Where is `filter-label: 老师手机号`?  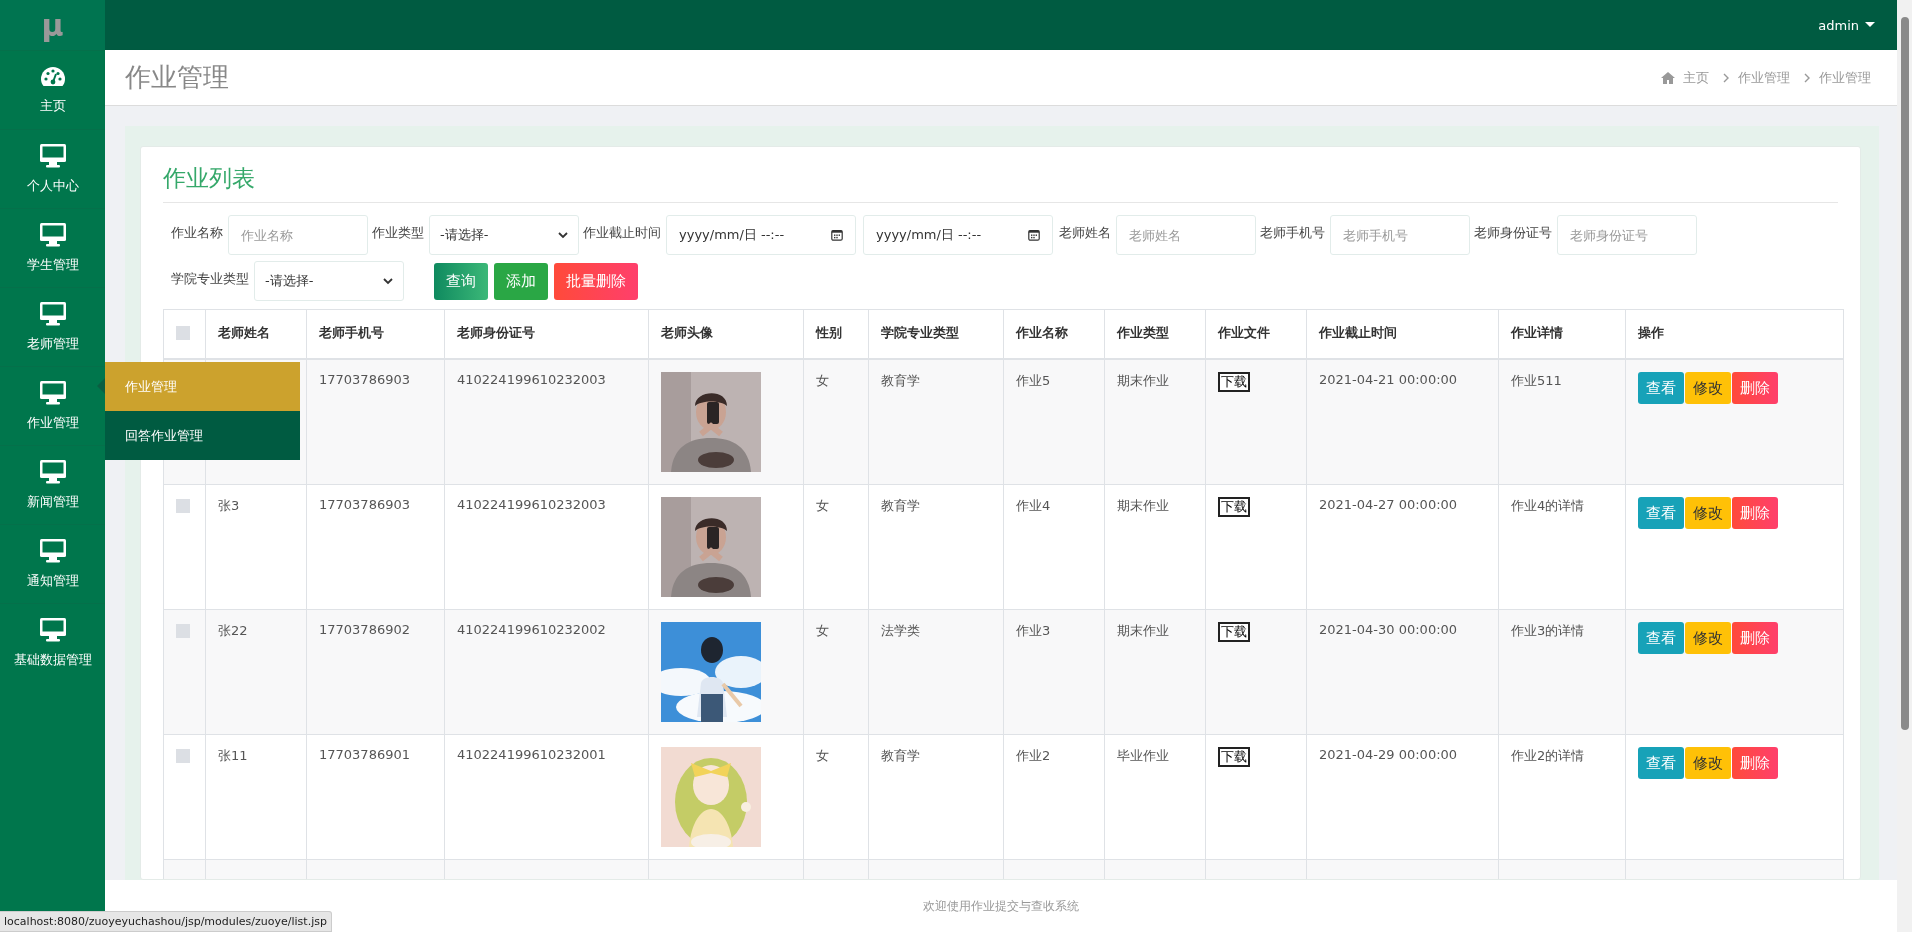 filter-label: 老师手机号 is located at coordinates (1292, 233).